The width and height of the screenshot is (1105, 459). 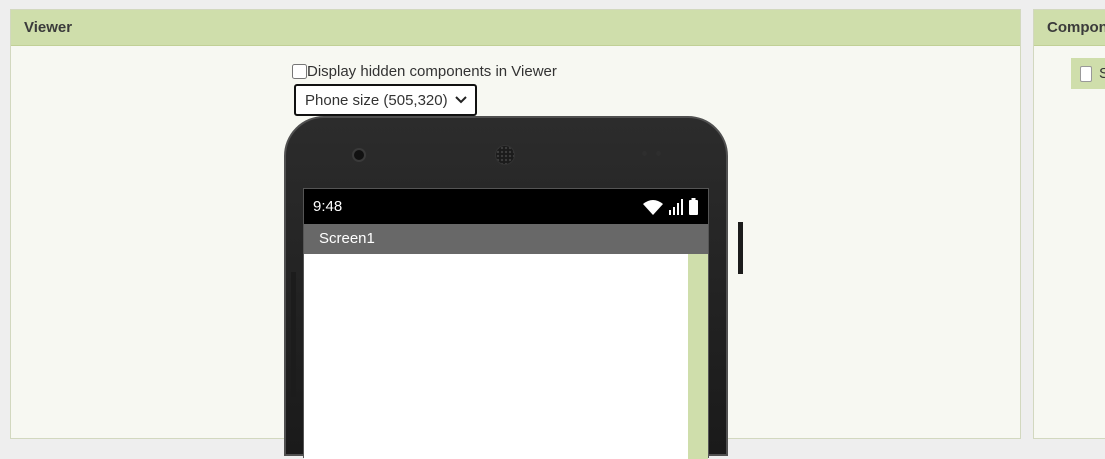 What do you see at coordinates (676, 206) in the screenshot?
I see `signal-icon` at bounding box center [676, 206].